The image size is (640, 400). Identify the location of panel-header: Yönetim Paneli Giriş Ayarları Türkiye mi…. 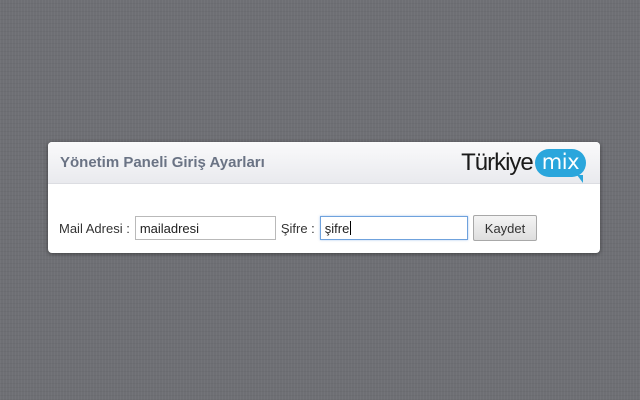
(324, 163).